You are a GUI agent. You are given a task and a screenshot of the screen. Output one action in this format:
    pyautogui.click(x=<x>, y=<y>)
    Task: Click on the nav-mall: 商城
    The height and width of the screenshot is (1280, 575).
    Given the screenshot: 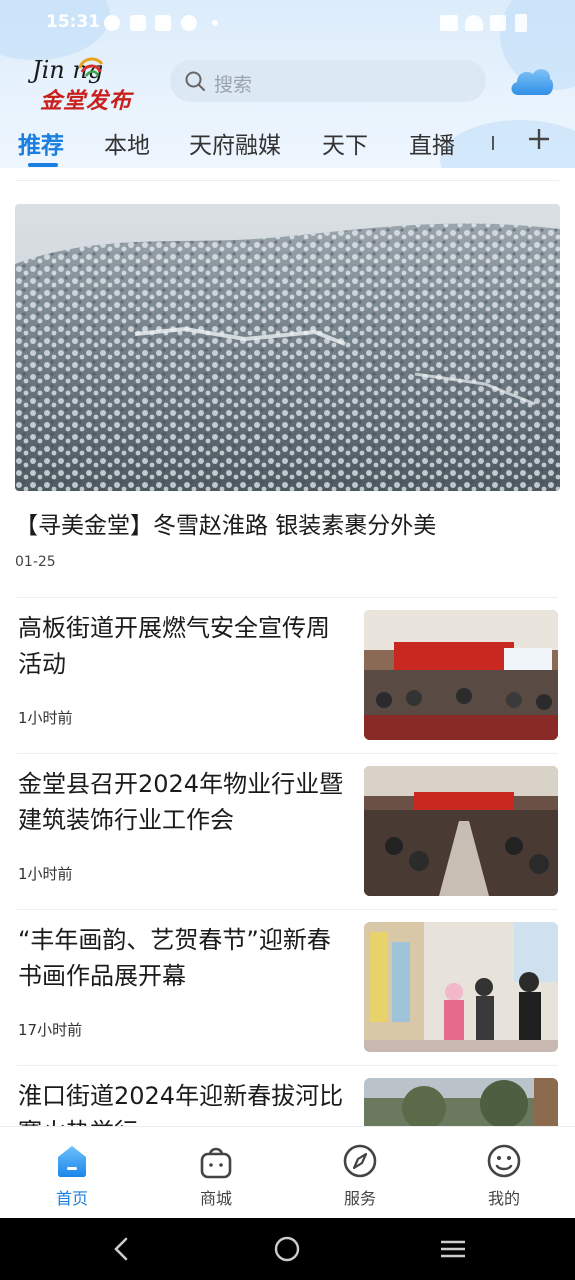 What is the action you would take?
    pyautogui.click(x=216, y=1173)
    